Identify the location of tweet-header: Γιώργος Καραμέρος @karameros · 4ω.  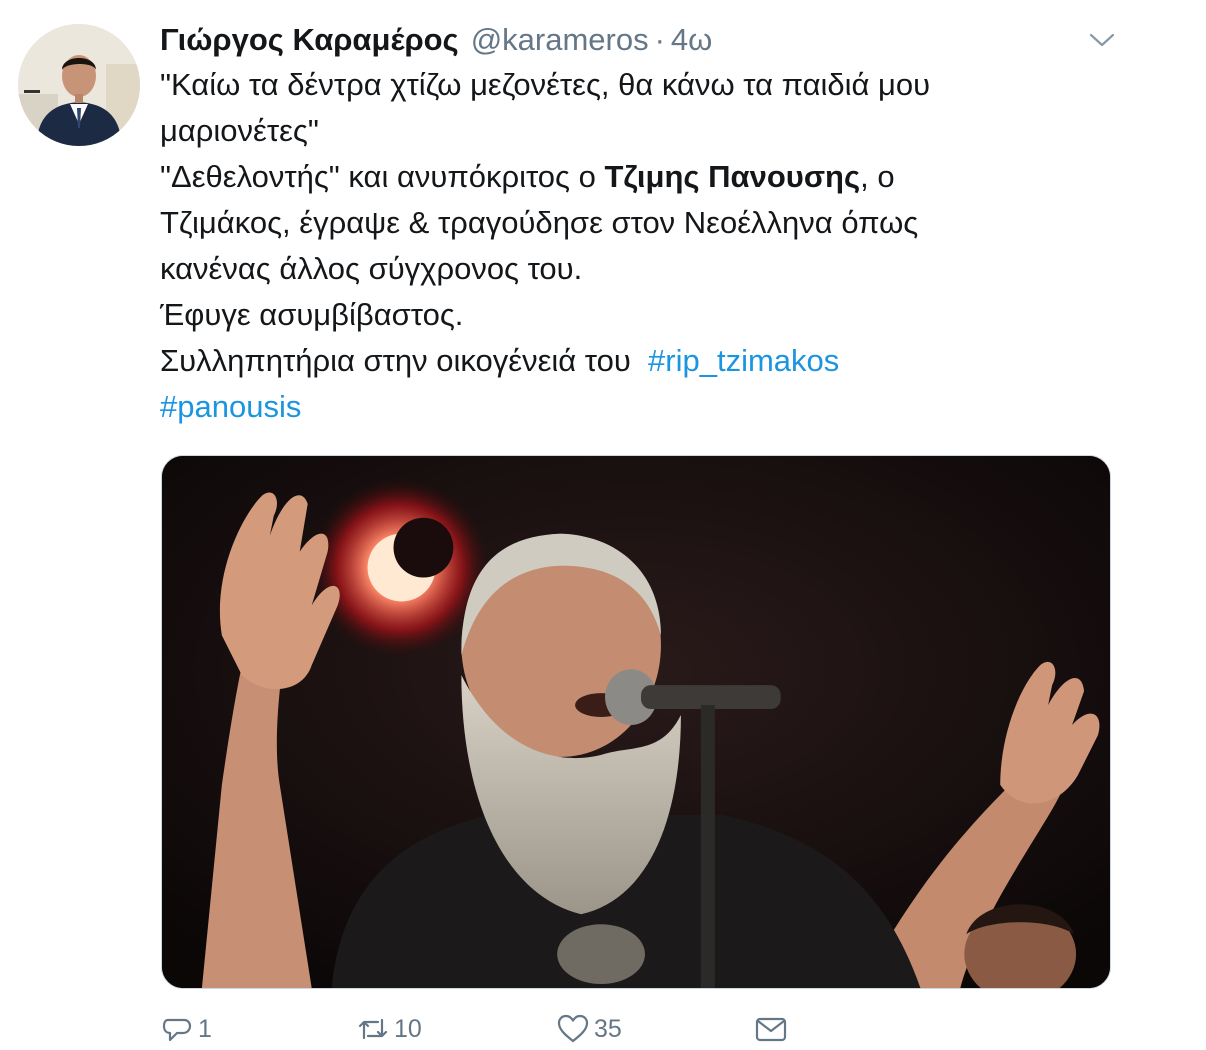
(436, 40).